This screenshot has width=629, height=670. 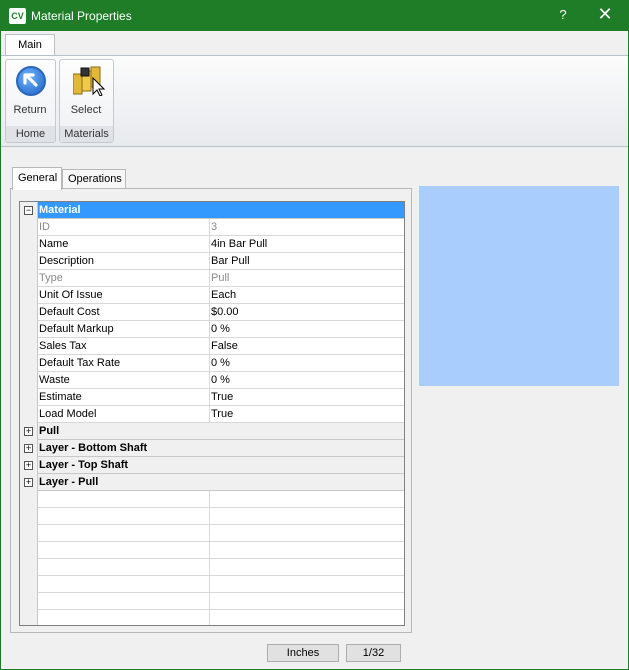 I want to click on grid-property-row: Name 4in Bar Pull, so click(x=212, y=244).